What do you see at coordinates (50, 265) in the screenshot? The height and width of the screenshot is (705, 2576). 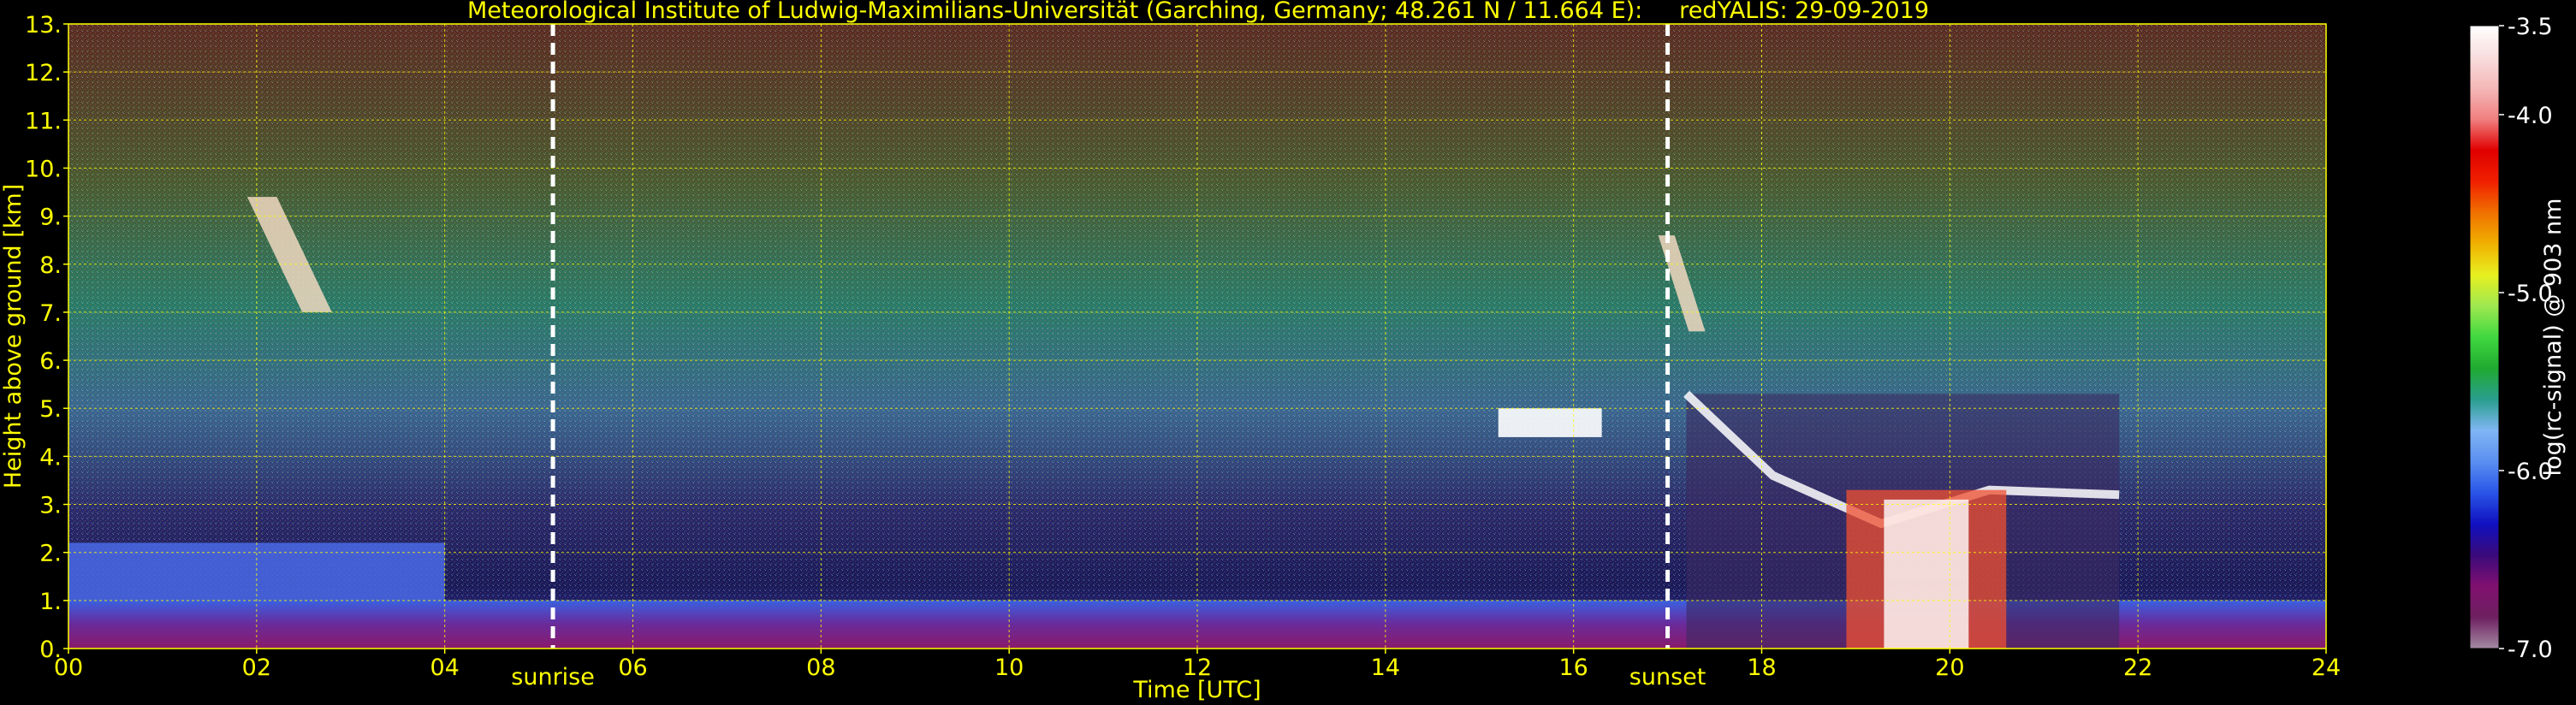 I see `y-tick-label: 8.` at bounding box center [50, 265].